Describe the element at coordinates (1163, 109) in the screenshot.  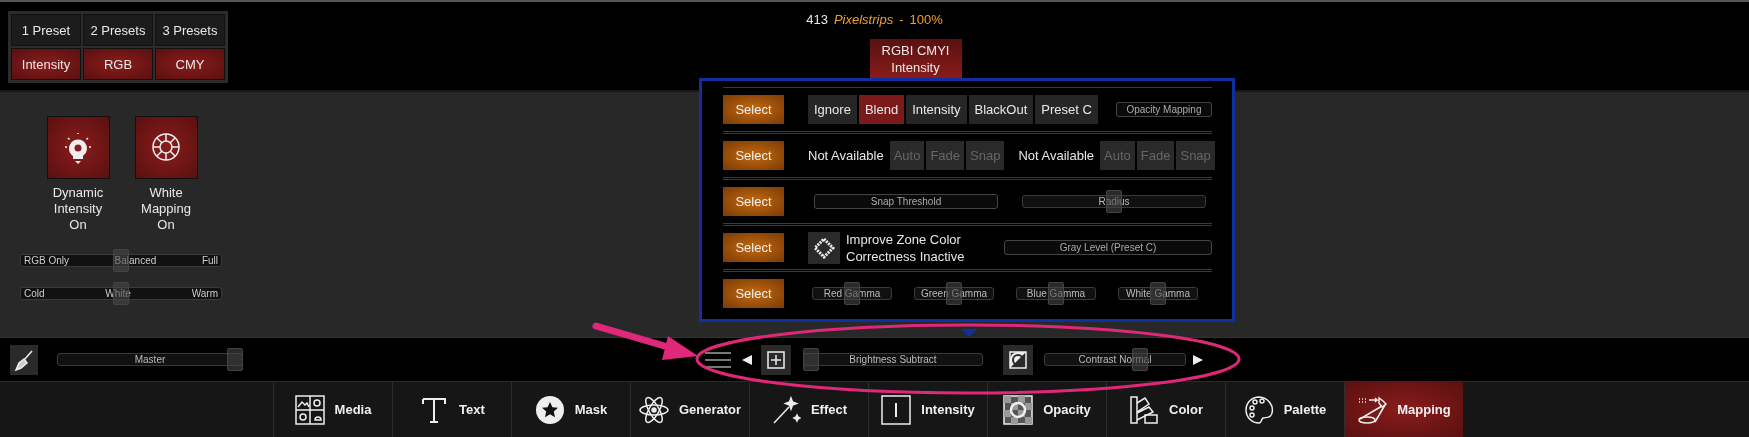
I see `input-field: Opacity Mapping` at that location.